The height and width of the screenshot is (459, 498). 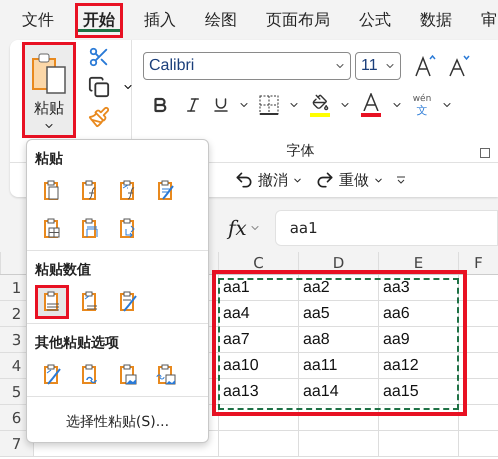 What do you see at coordinates (338, 366) in the screenshot?
I see `table-cell: aa11` at bounding box center [338, 366].